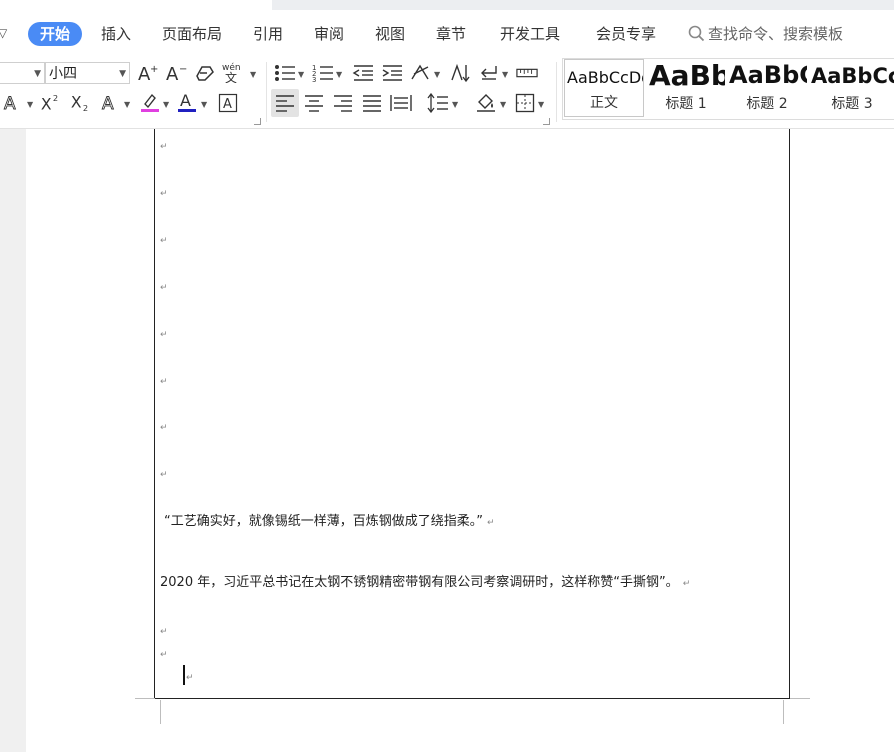 Image resolution: width=894 pixels, height=752 pixels. I want to click on show-hide-marks-icon, so click(489, 73).